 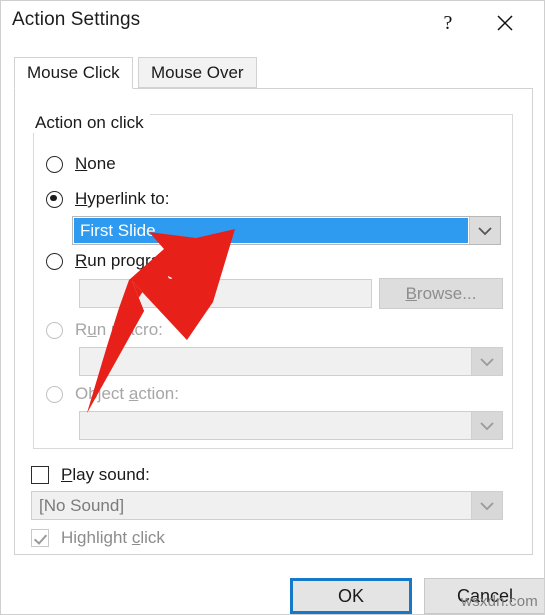 What do you see at coordinates (113, 537) in the screenshot?
I see `checkbox-highlight-click-label: Highlight click` at bounding box center [113, 537].